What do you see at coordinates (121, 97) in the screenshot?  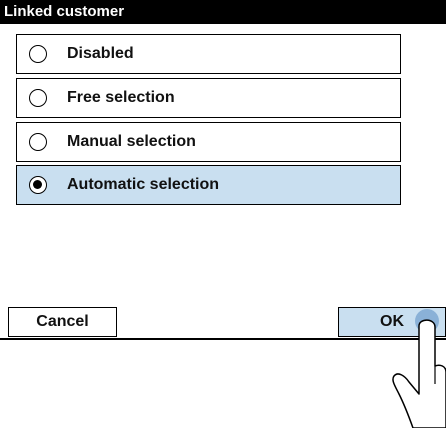 I see `option-label: Free selection` at bounding box center [121, 97].